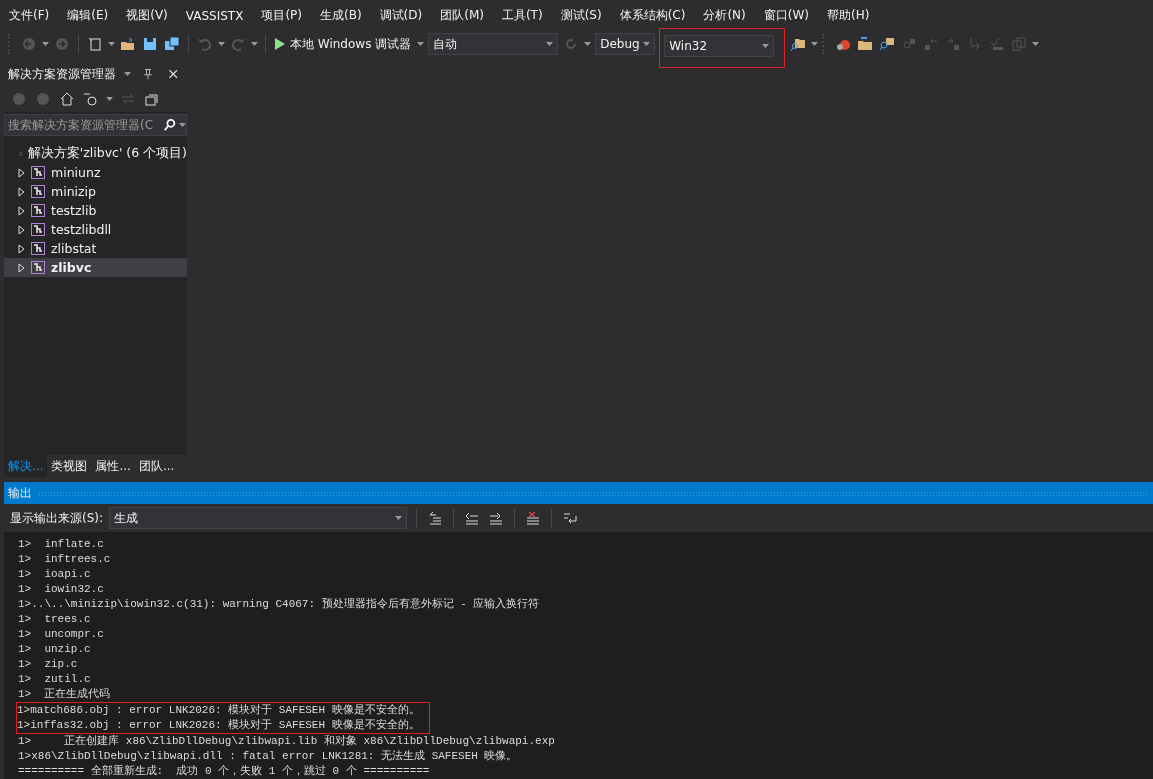 Image resolution: width=1153 pixels, height=779 pixels. What do you see at coordinates (69, 466) in the screenshot?
I see `panel-tab: 类视图` at bounding box center [69, 466].